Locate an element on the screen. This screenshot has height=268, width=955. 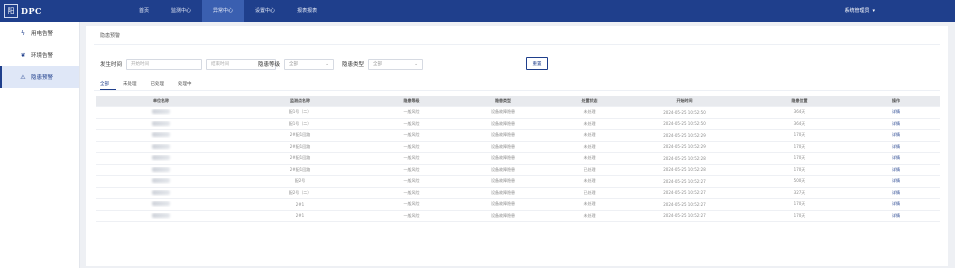
nav-item: 监测中心 is located at coordinates (181, 11).